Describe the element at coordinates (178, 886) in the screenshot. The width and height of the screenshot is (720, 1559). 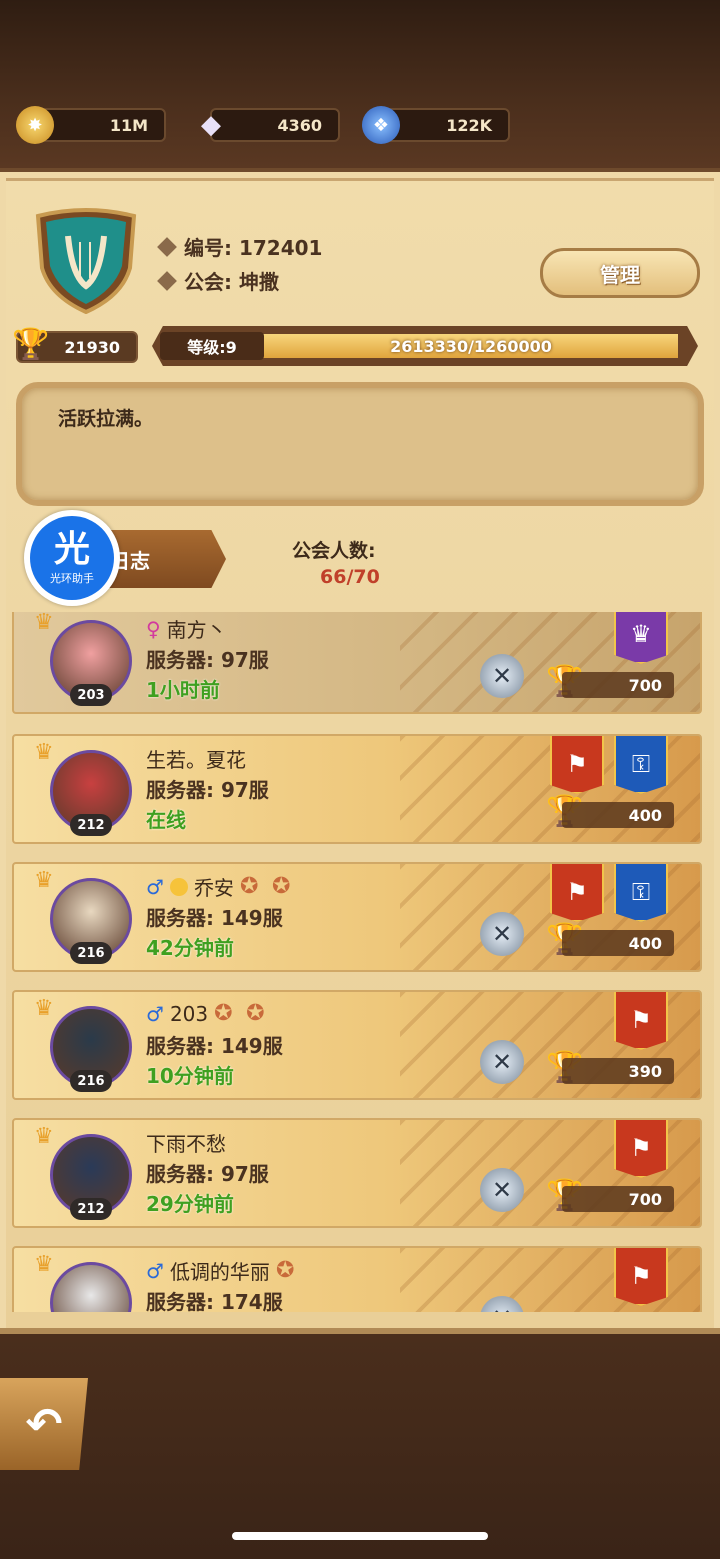
I see `smile-emoji-icon` at that location.